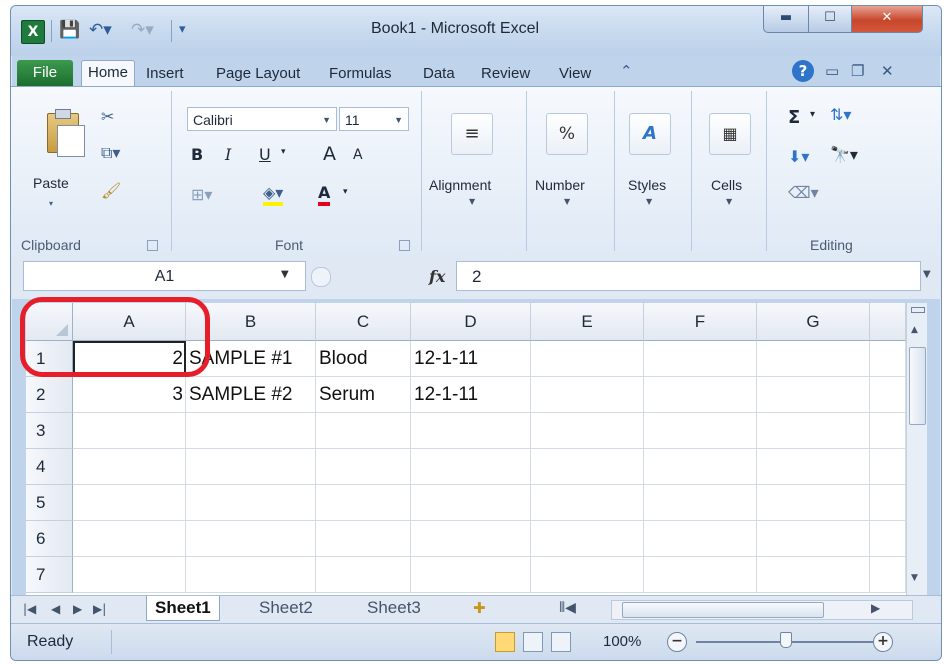  What do you see at coordinates (111, 190) in the screenshot?
I see `format-painter-icon: 🖌` at bounding box center [111, 190].